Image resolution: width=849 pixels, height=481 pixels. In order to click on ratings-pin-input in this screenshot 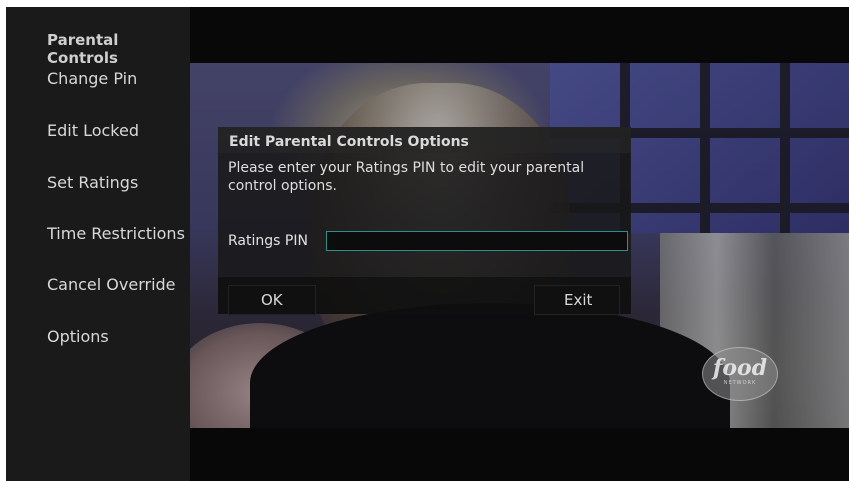, I will do `click(477, 241)`.